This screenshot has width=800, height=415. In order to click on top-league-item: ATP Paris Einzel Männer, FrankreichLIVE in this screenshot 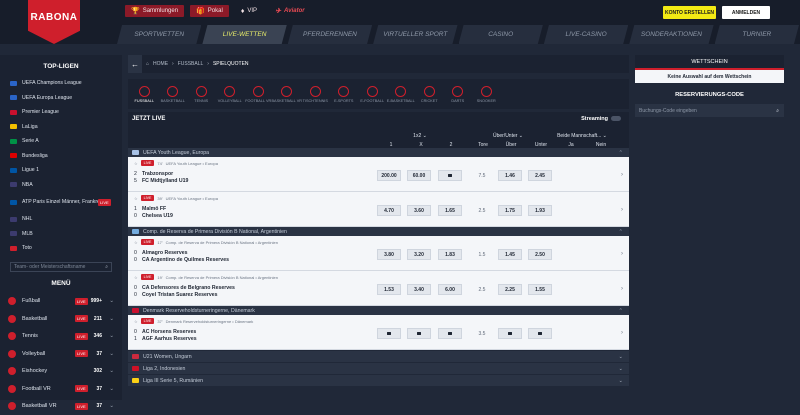, I will do `click(61, 202)`.